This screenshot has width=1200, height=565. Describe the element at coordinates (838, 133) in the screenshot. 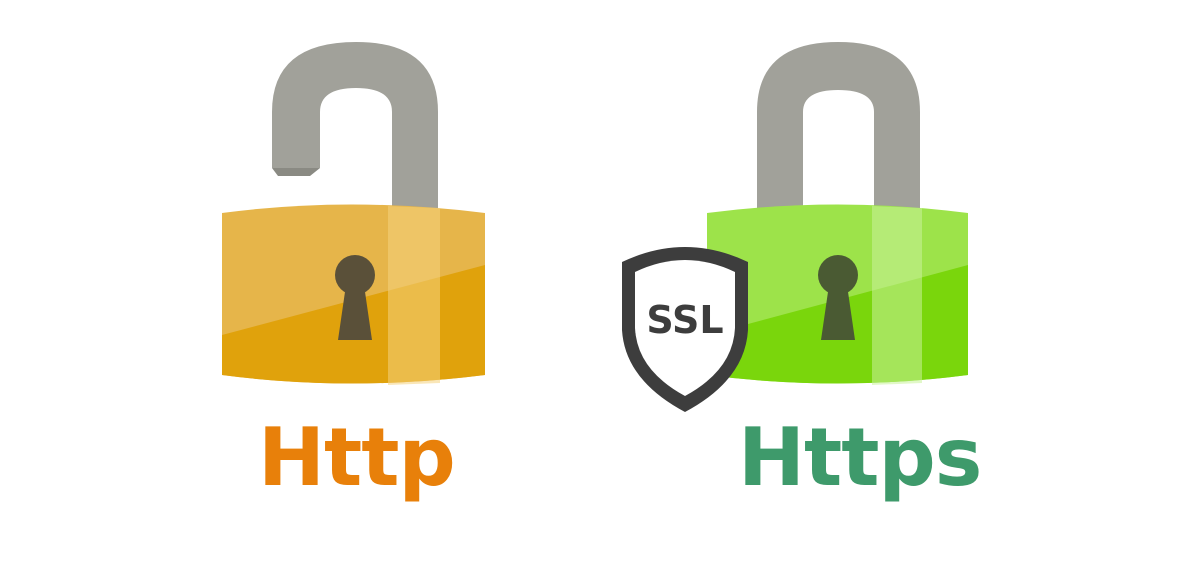

I see `closed-lock-shackle` at that location.